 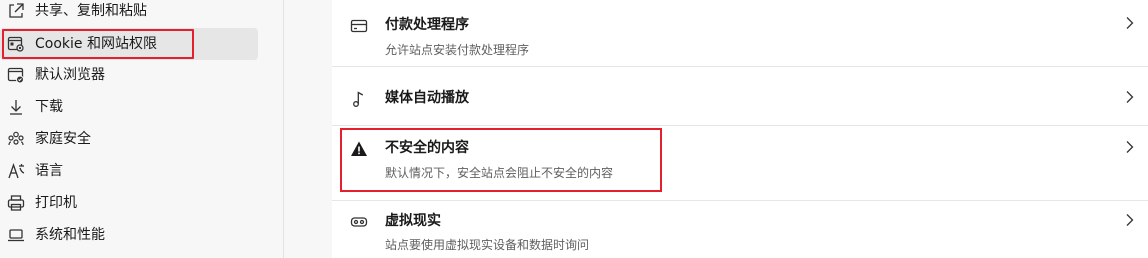 I want to click on sidebar-item-share: 共享、复制和粘贴, so click(x=129, y=13).